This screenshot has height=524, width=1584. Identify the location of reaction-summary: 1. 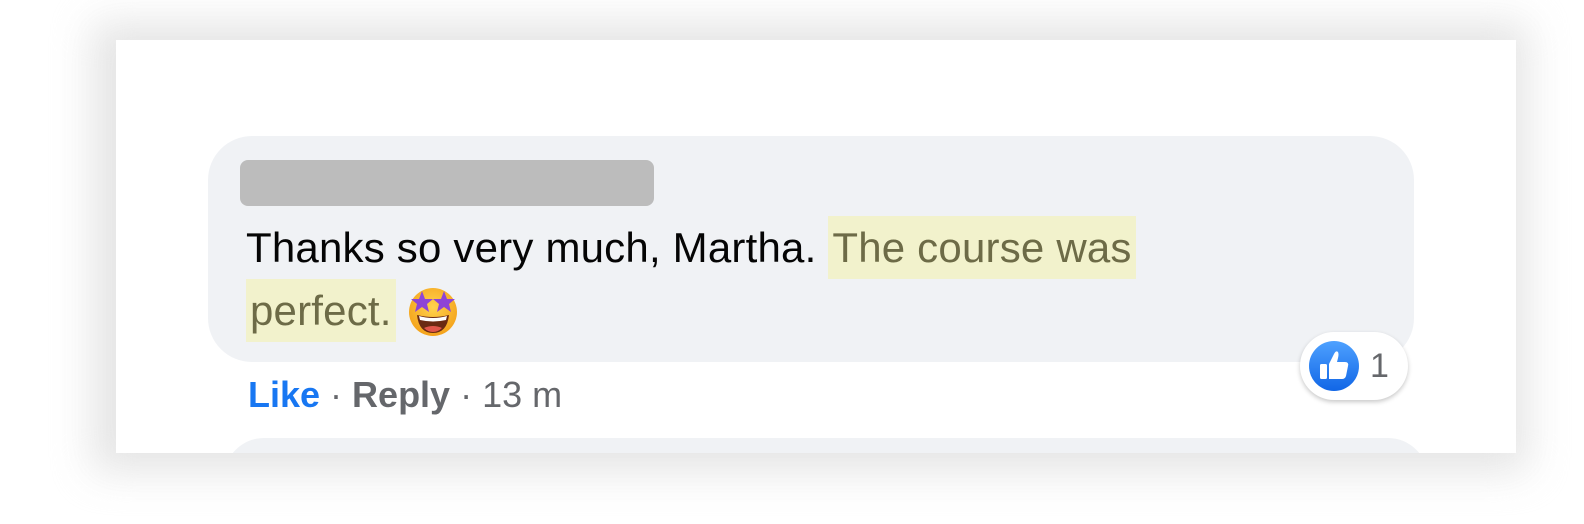
(1354, 366).